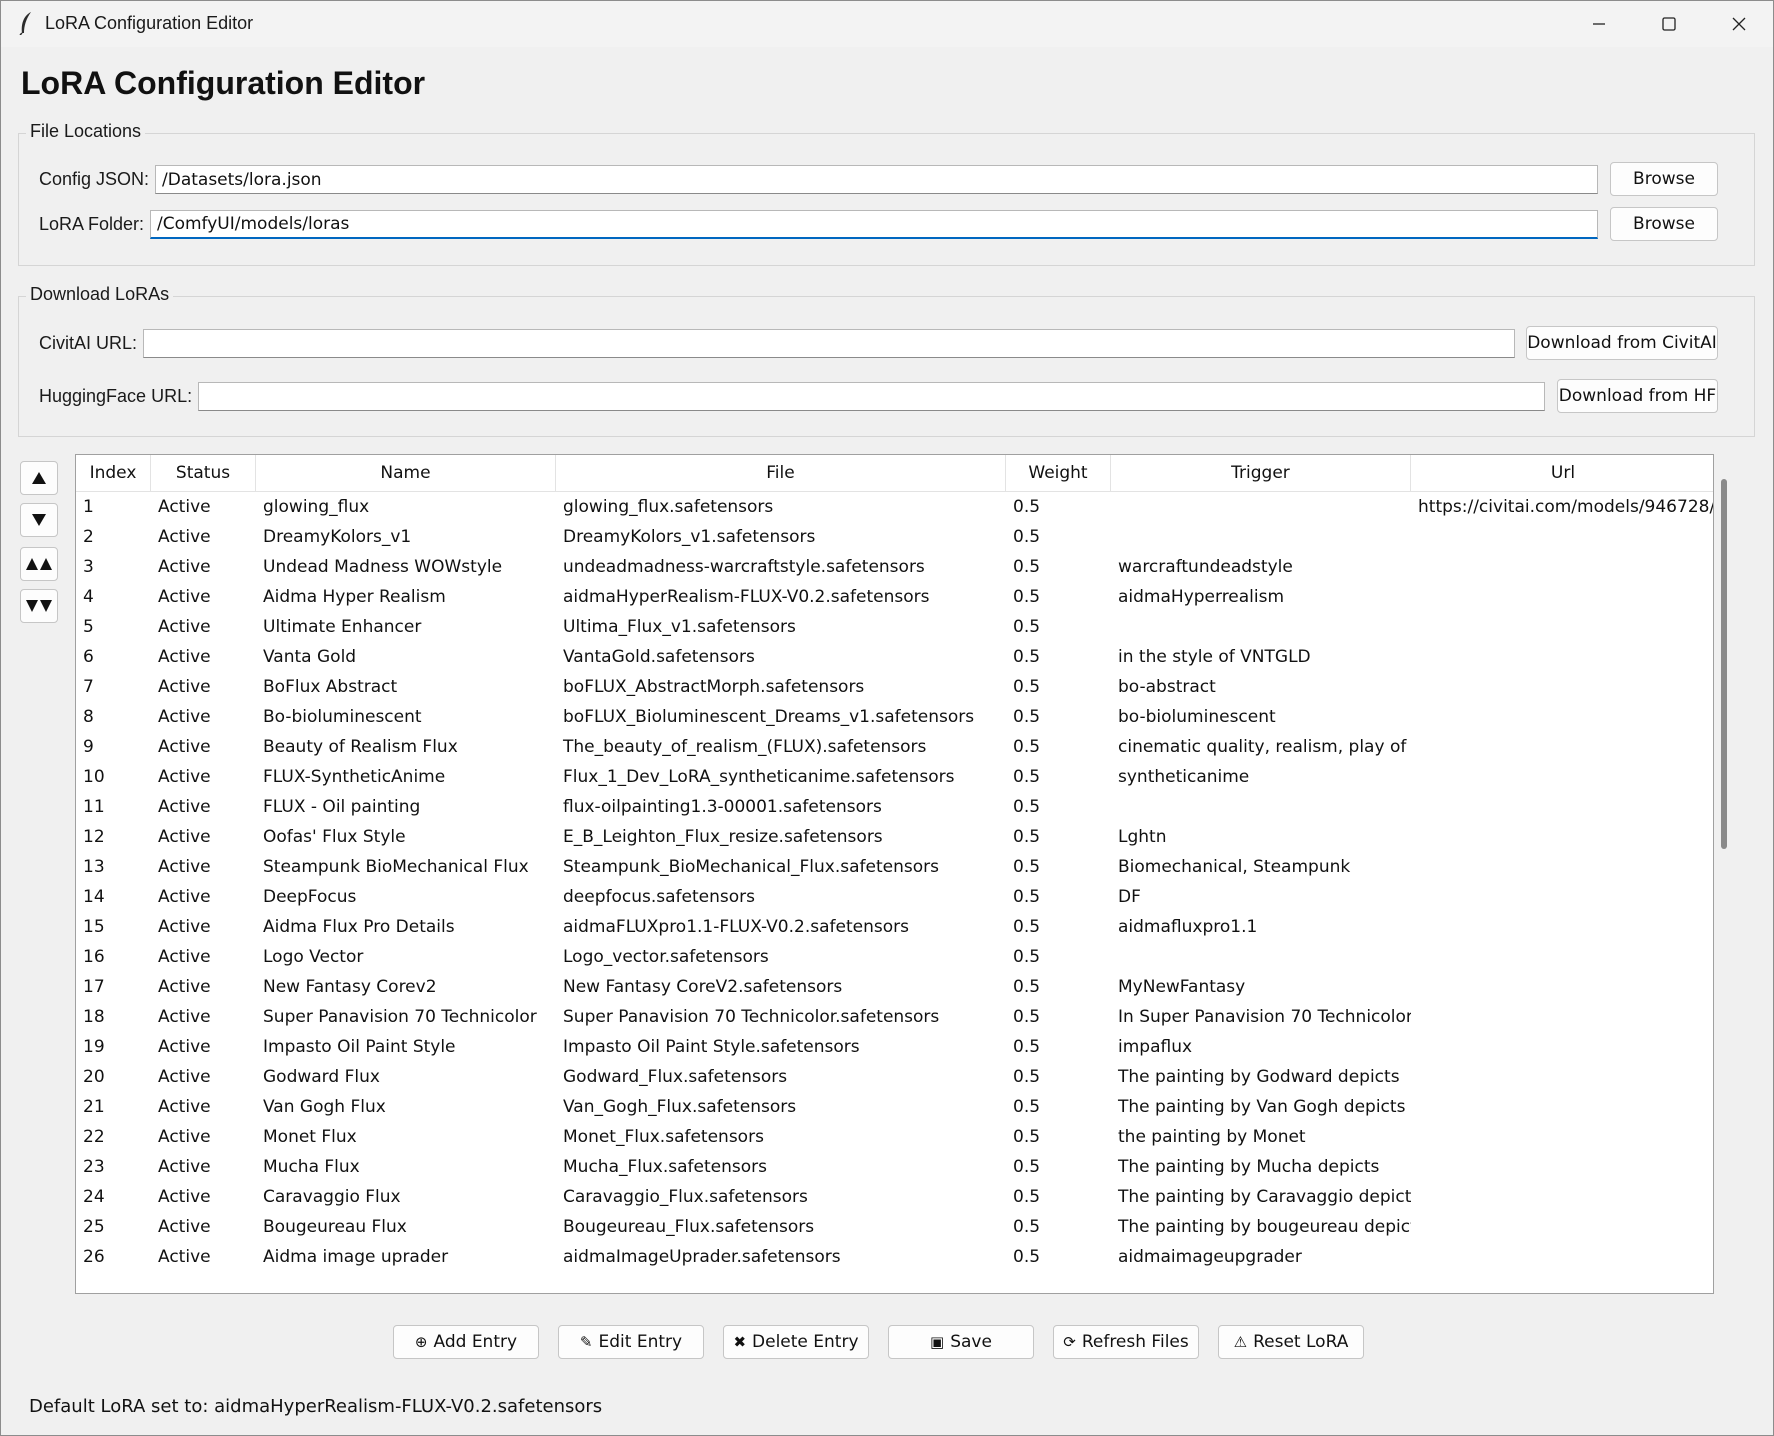 The height and width of the screenshot is (1436, 1774). I want to click on column-header-file: File, so click(781, 473).